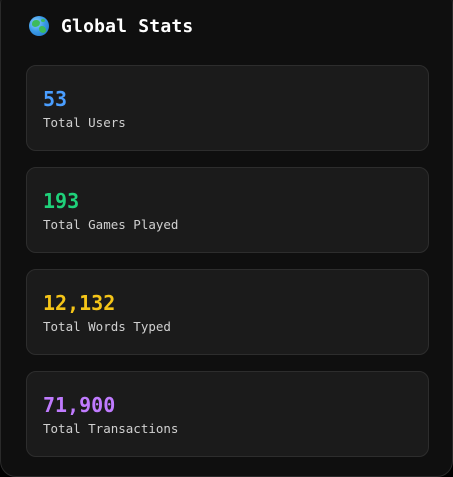  I want to click on panel-title: Global Stats, so click(127, 26).